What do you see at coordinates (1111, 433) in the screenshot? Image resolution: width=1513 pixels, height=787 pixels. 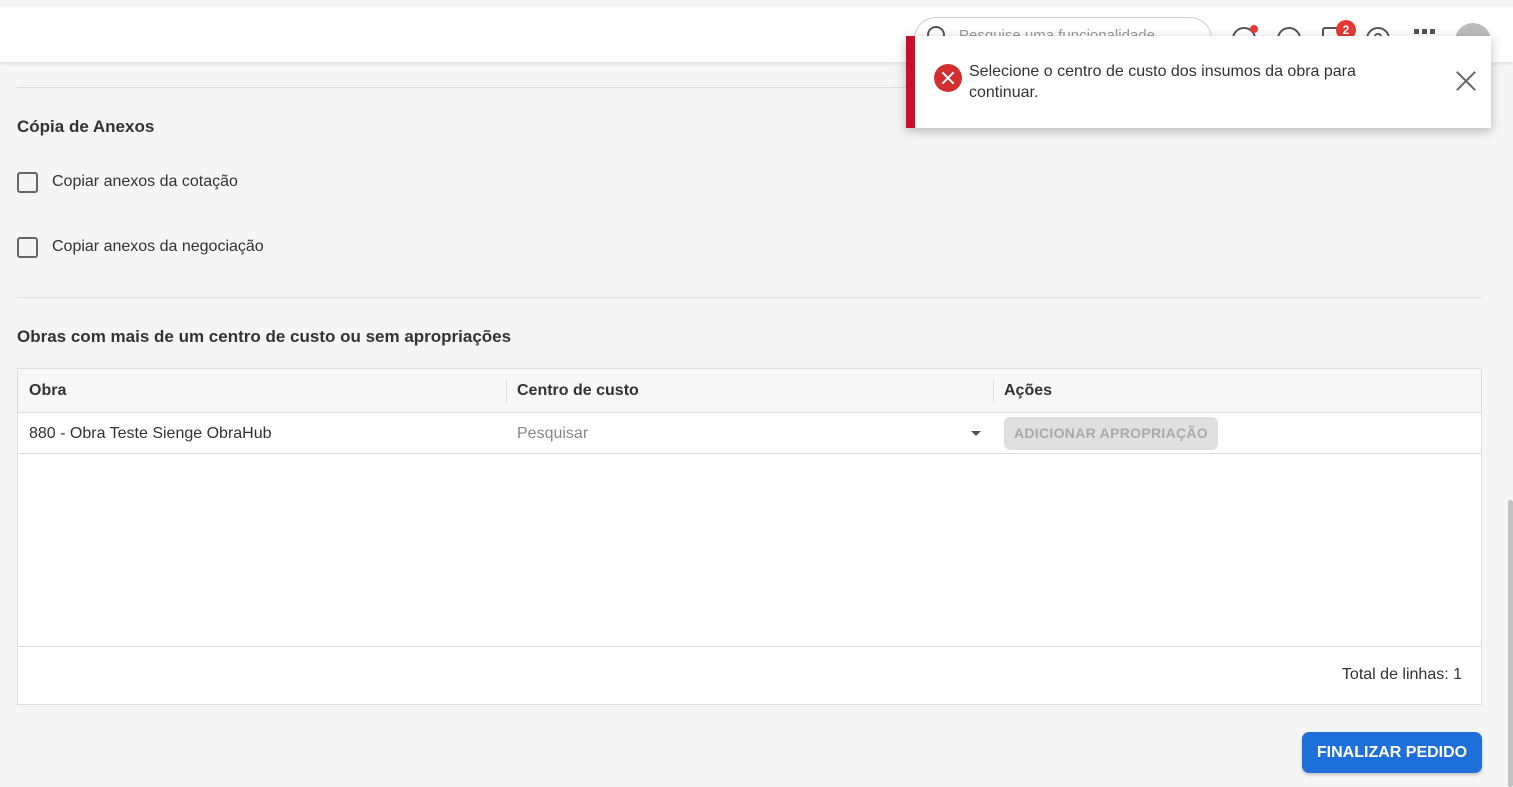 I see `adicionar-apropriacao-button: ADICIONAR APROPRIAÇÃO` at bounding box center [1111, 433].